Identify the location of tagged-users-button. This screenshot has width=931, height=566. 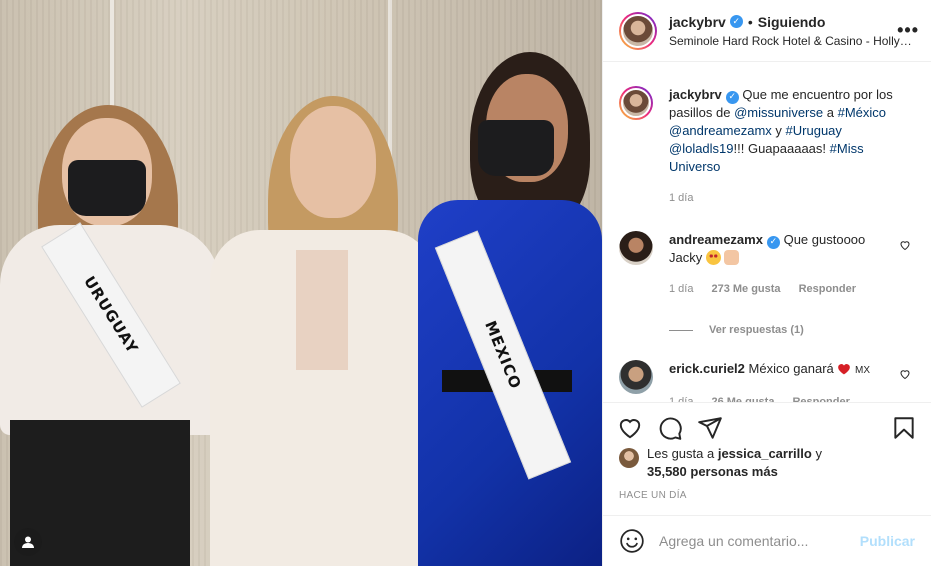
(28, 542).